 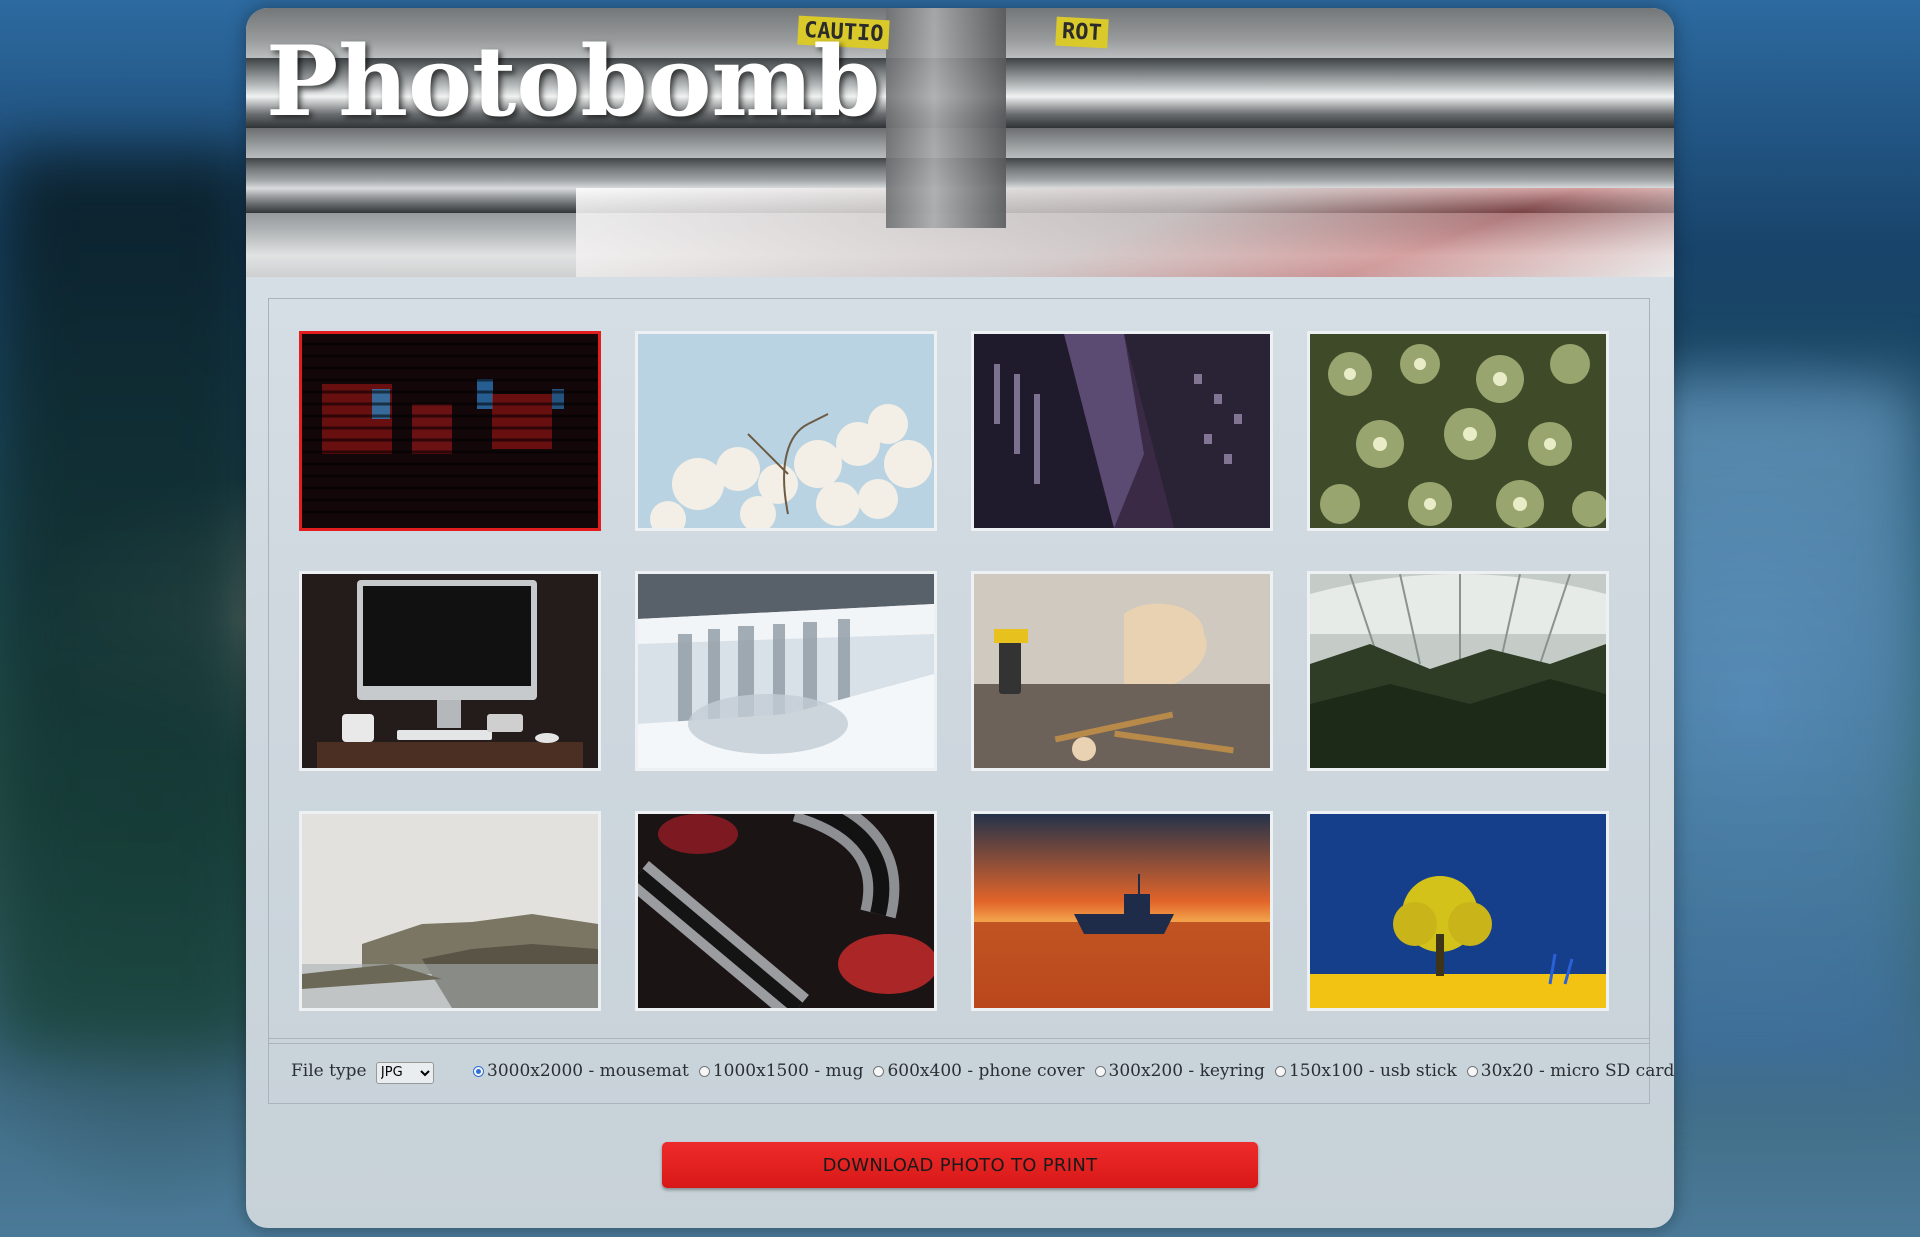 I want to click on size-option-label: 3000x2000 - mousemat, so click(x=588, y=1071).